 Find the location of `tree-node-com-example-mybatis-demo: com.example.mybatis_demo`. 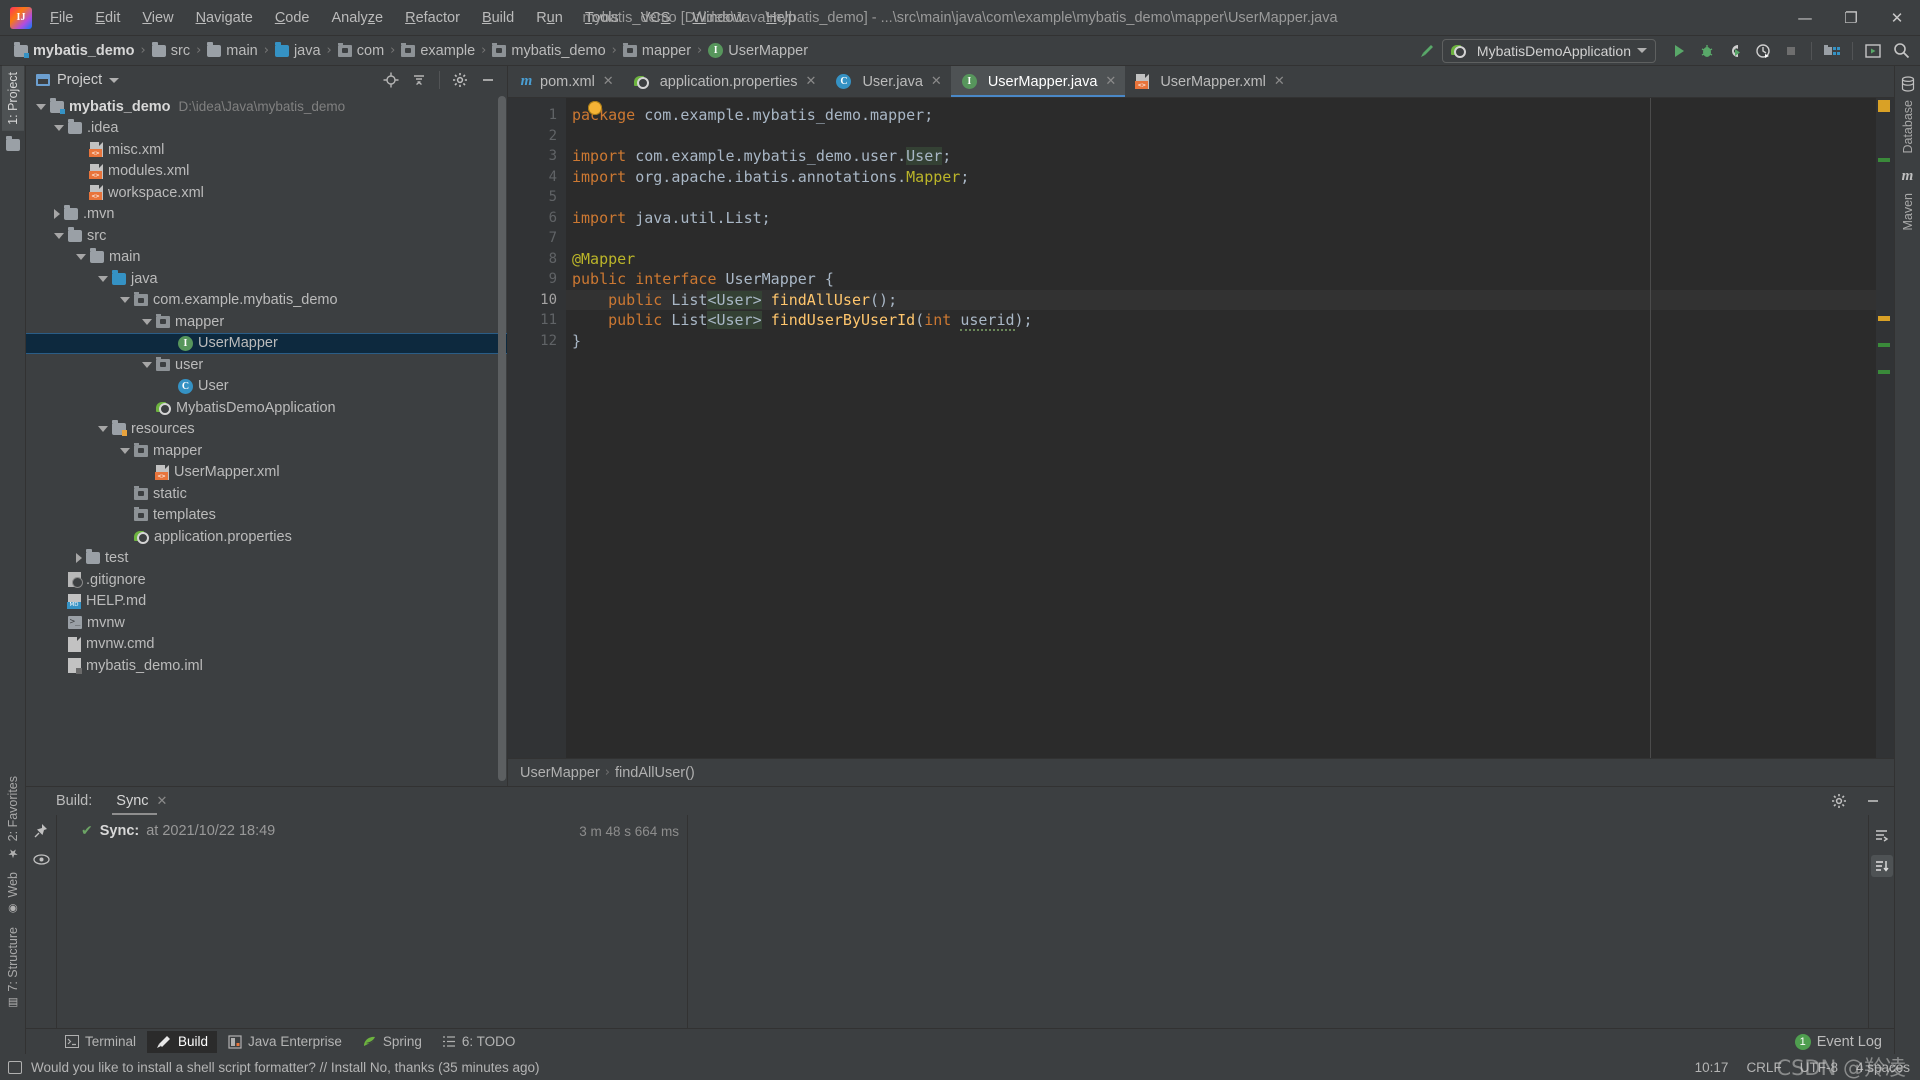

tree-node-com-example-mybatis-demo: com.example.mybatis_demo is located at coordinates (266, 301).